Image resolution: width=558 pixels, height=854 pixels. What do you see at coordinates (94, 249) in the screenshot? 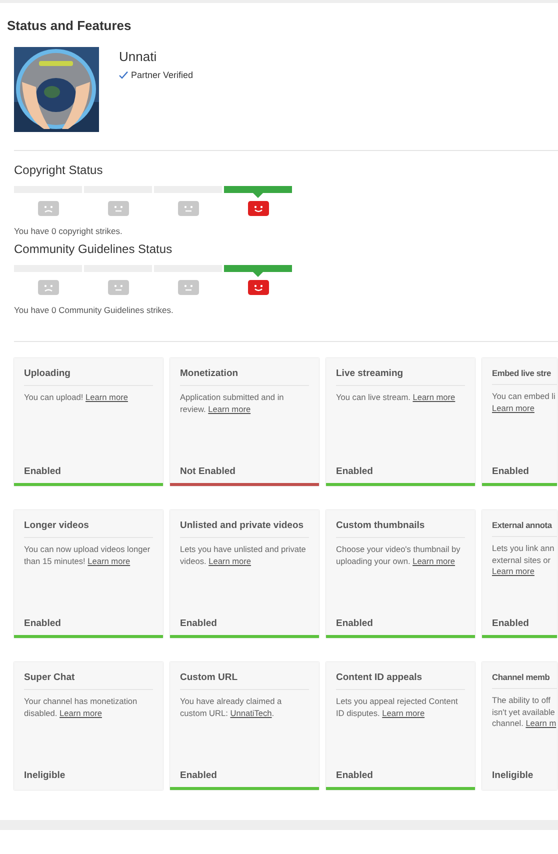
I see `section-title: Community Guidelines Status` at bounding box center [94, 249].